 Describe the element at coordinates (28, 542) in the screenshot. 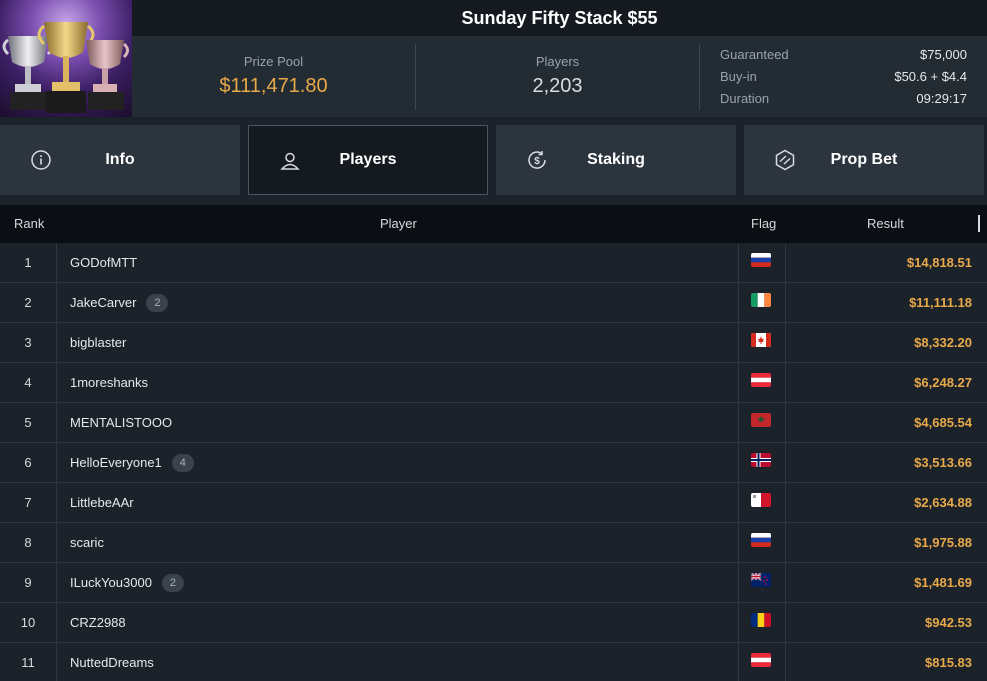

I see `rank-cell: 8` at that location.